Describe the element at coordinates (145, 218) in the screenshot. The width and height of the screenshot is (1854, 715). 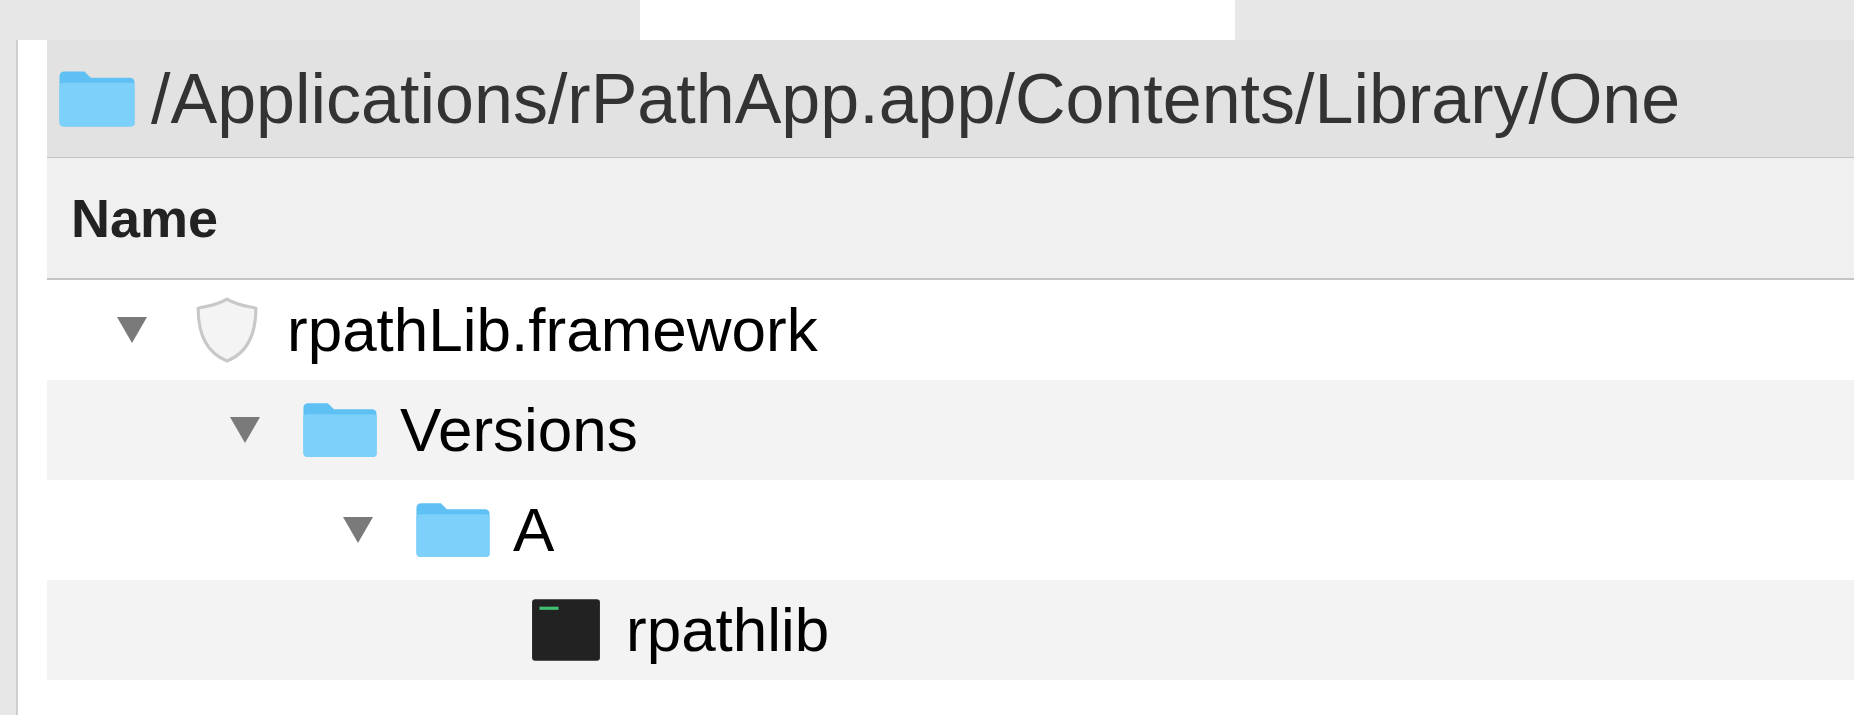
I see `column-header: Name` at that location.